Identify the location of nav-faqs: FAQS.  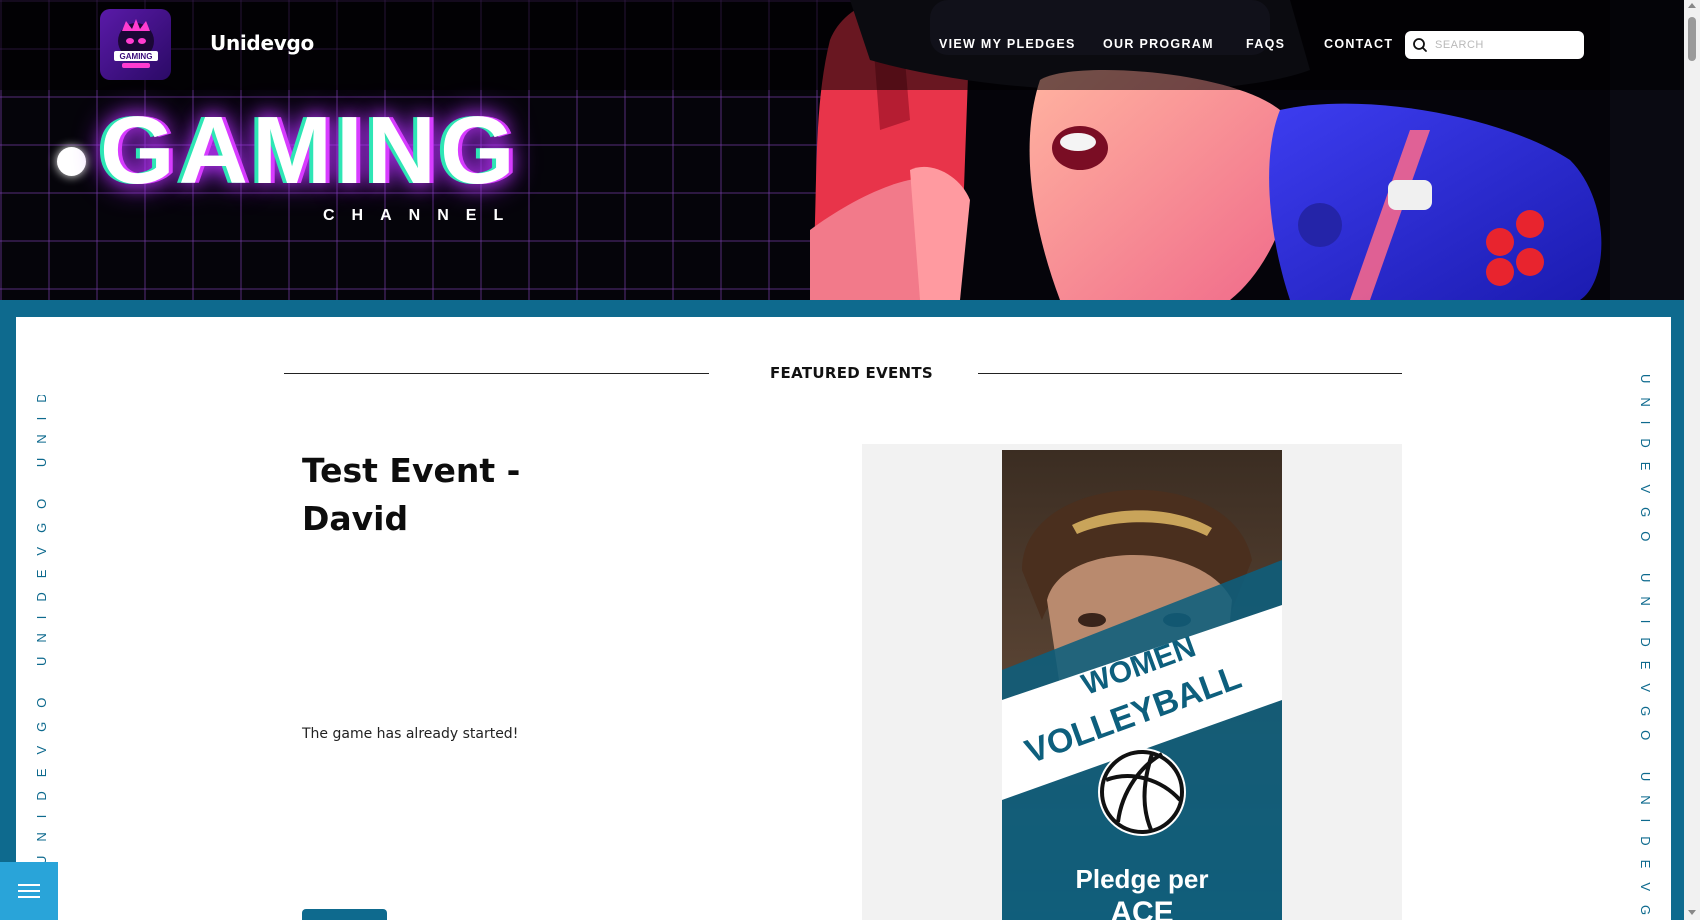
(1265, 44).